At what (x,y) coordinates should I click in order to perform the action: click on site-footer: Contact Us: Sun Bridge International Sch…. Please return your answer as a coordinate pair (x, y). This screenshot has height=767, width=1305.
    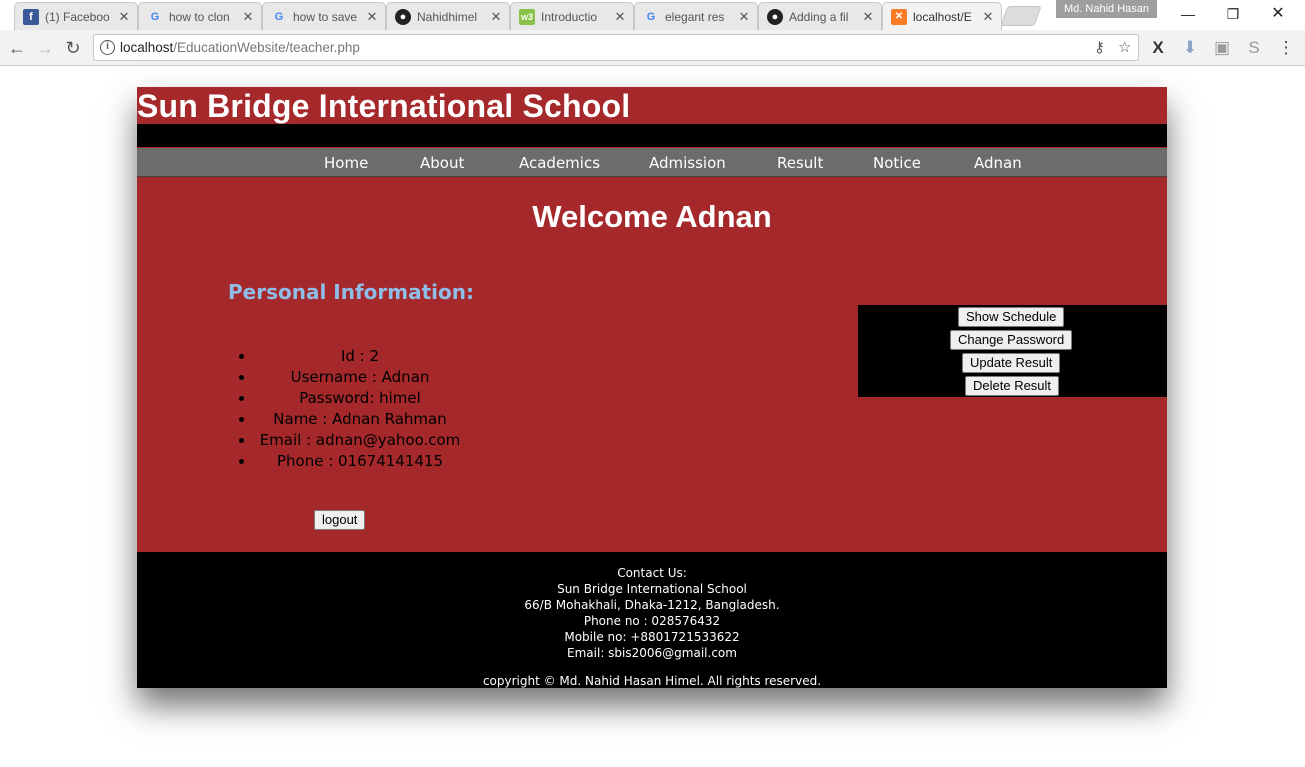
    Looking at the image, I should click on (652, 620).